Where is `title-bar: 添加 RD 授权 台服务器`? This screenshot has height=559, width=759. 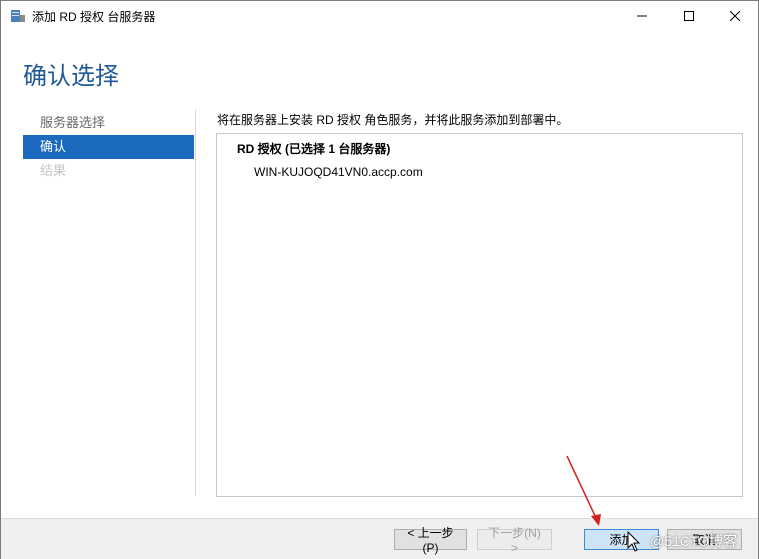 title-bar: 添加 RD 授权 台服务器 is located at coordinates (379, 16).